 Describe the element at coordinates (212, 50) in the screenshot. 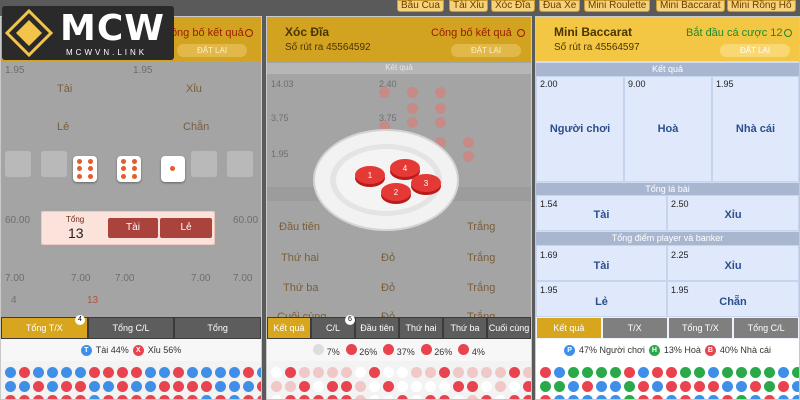

I see `taixiu-reset-button: ĐẶT LẠI` at that location.